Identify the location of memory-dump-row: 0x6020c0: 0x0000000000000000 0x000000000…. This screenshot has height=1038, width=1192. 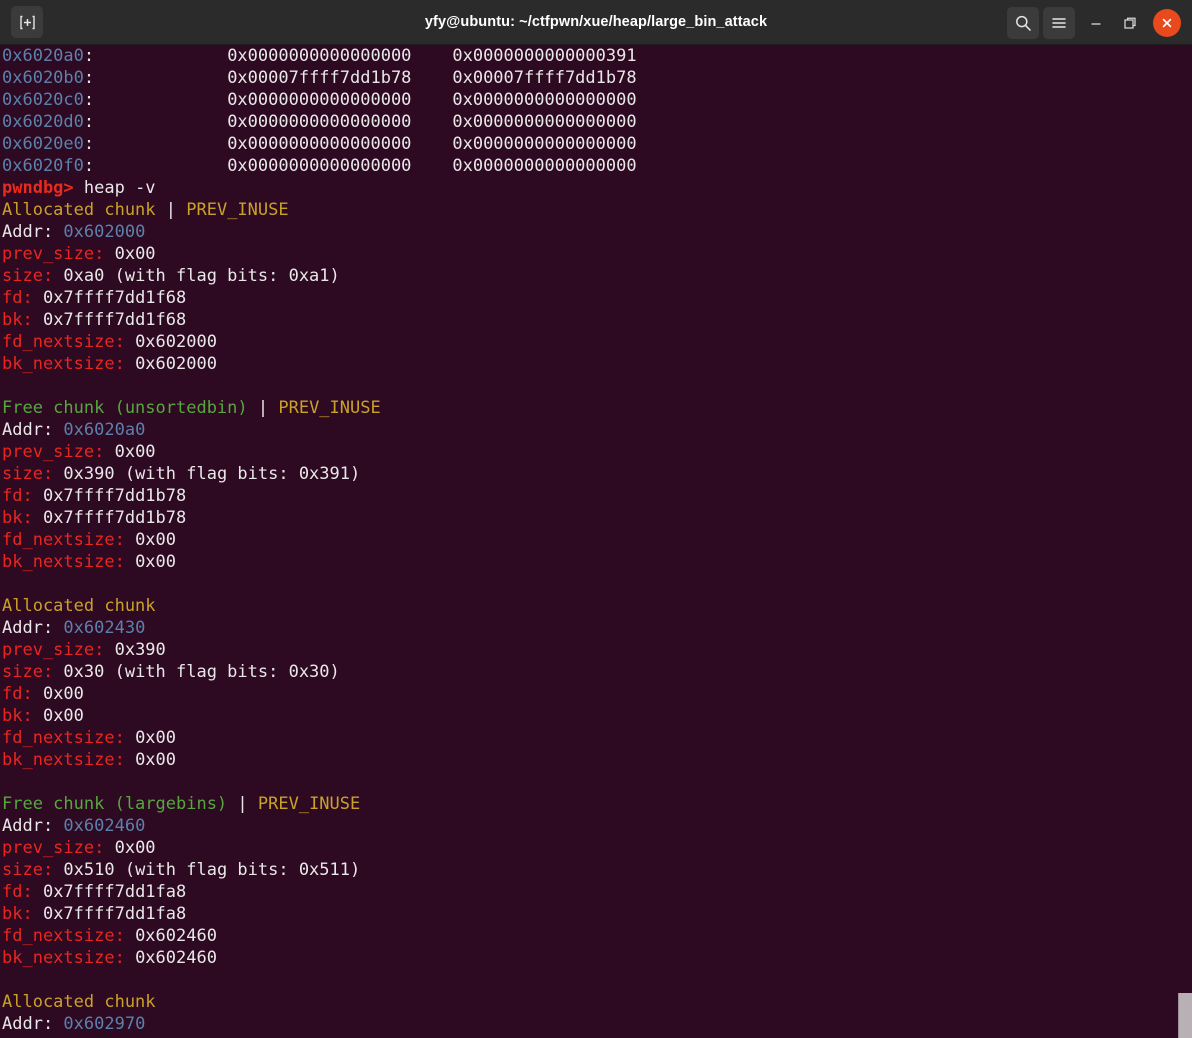
(597, 100).